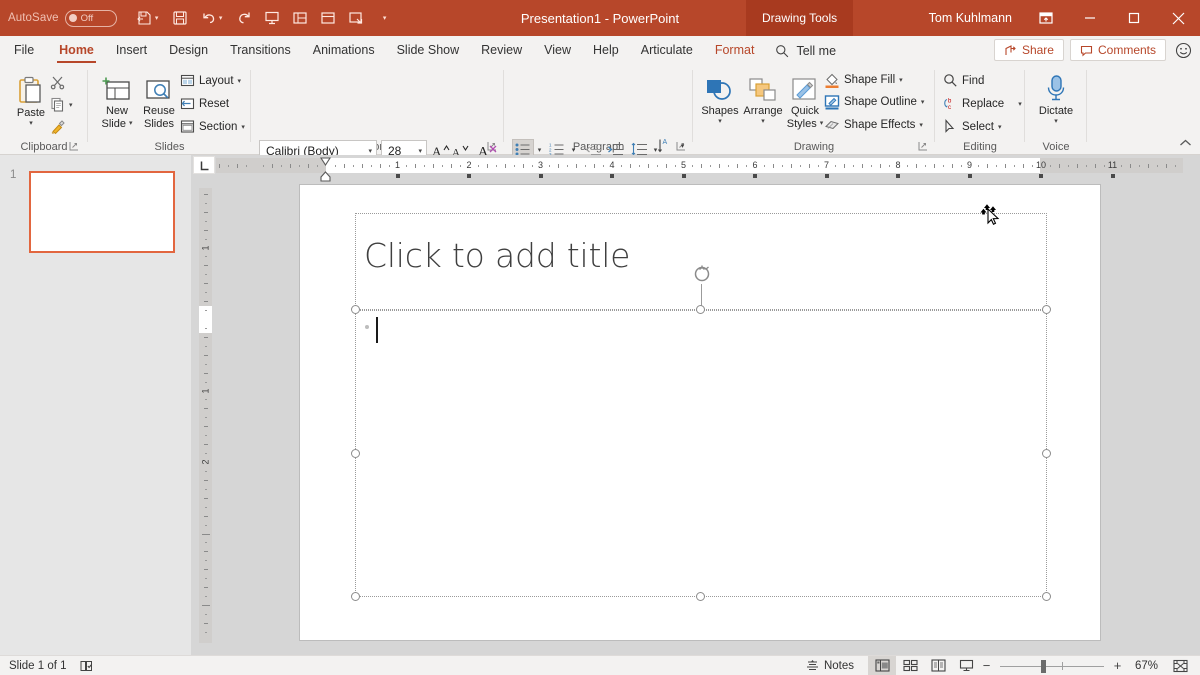 The image size is (1200, 675). Describe the element at coordinates (428, 50) in the screenshot. I see `tab-slide-show: Slide Show` at that location.